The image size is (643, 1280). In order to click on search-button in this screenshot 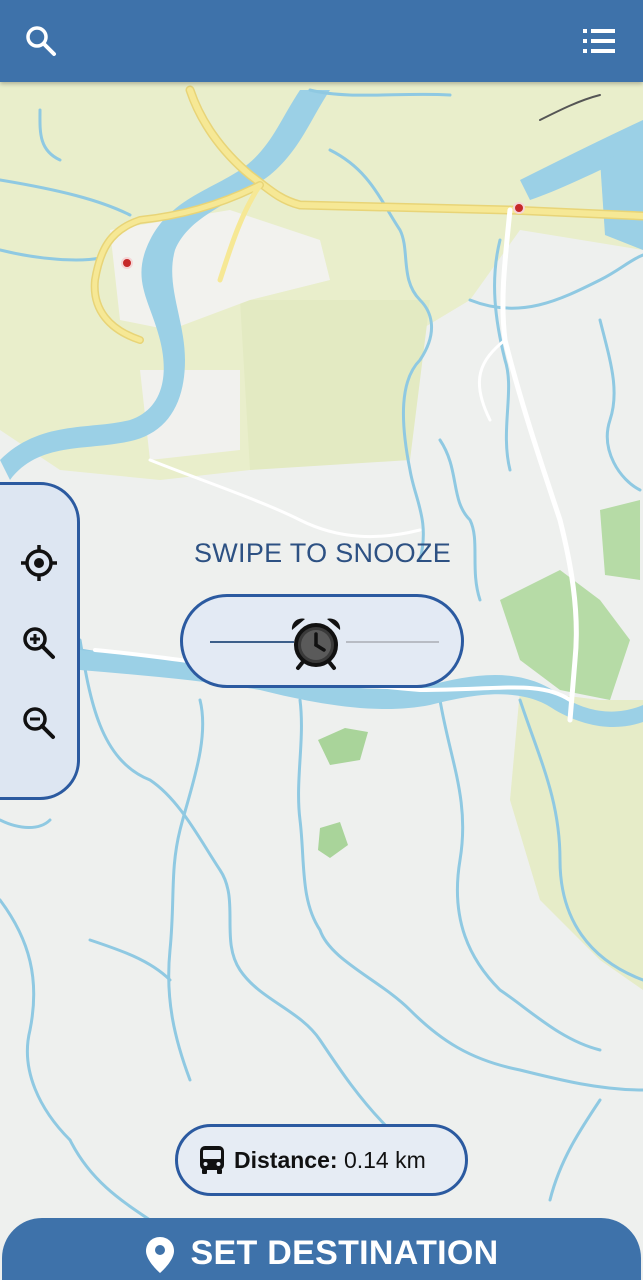, I will do `click(41, 41)`.